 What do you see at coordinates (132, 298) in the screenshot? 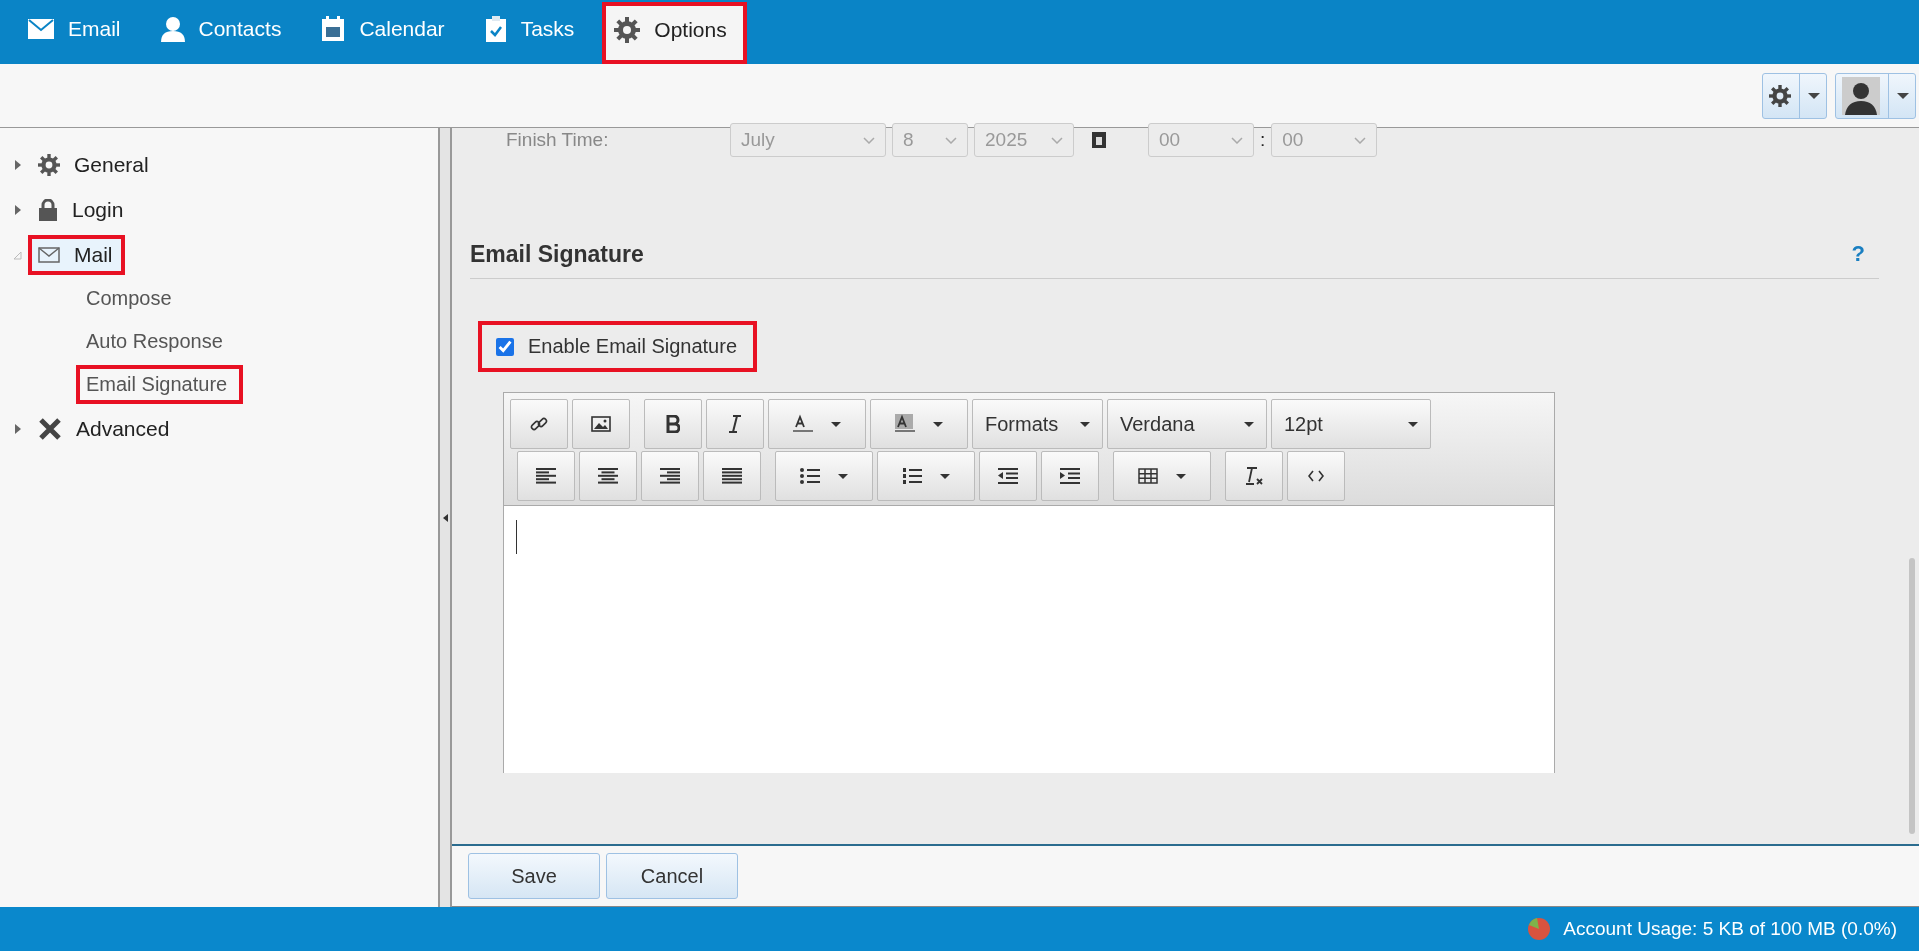
I see `sidebar-subitem: Compose` at bounding box center [132, 298].